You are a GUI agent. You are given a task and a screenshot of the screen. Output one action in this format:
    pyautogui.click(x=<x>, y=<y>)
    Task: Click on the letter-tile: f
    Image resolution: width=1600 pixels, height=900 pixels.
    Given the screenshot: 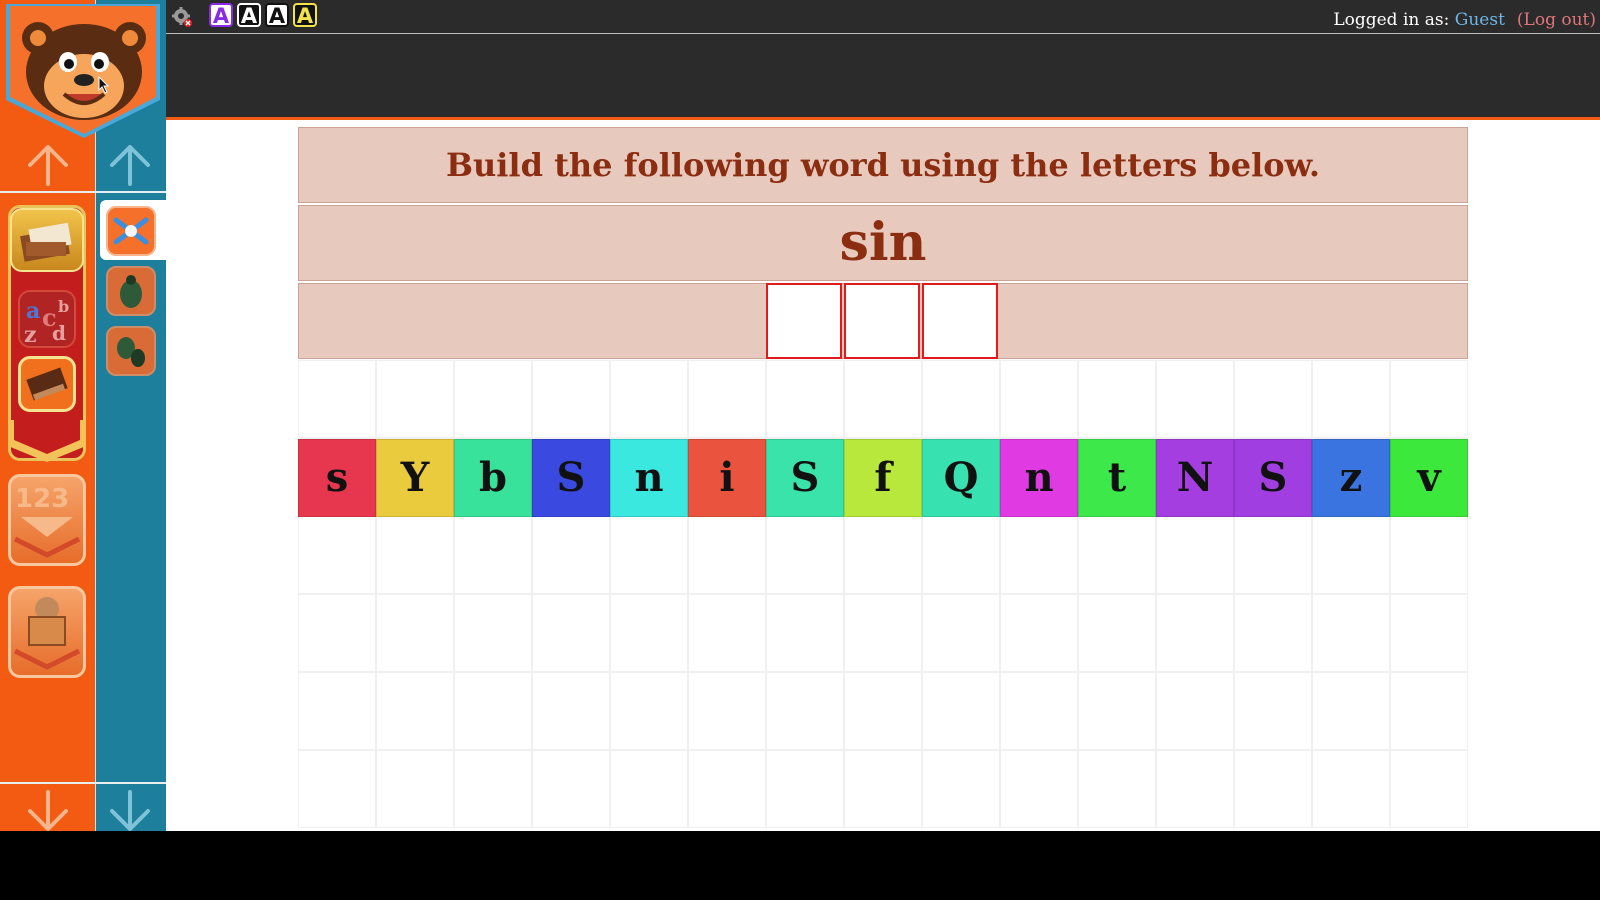 What is the action you would take?
    pyautogui.click(x=883, y=478)
    